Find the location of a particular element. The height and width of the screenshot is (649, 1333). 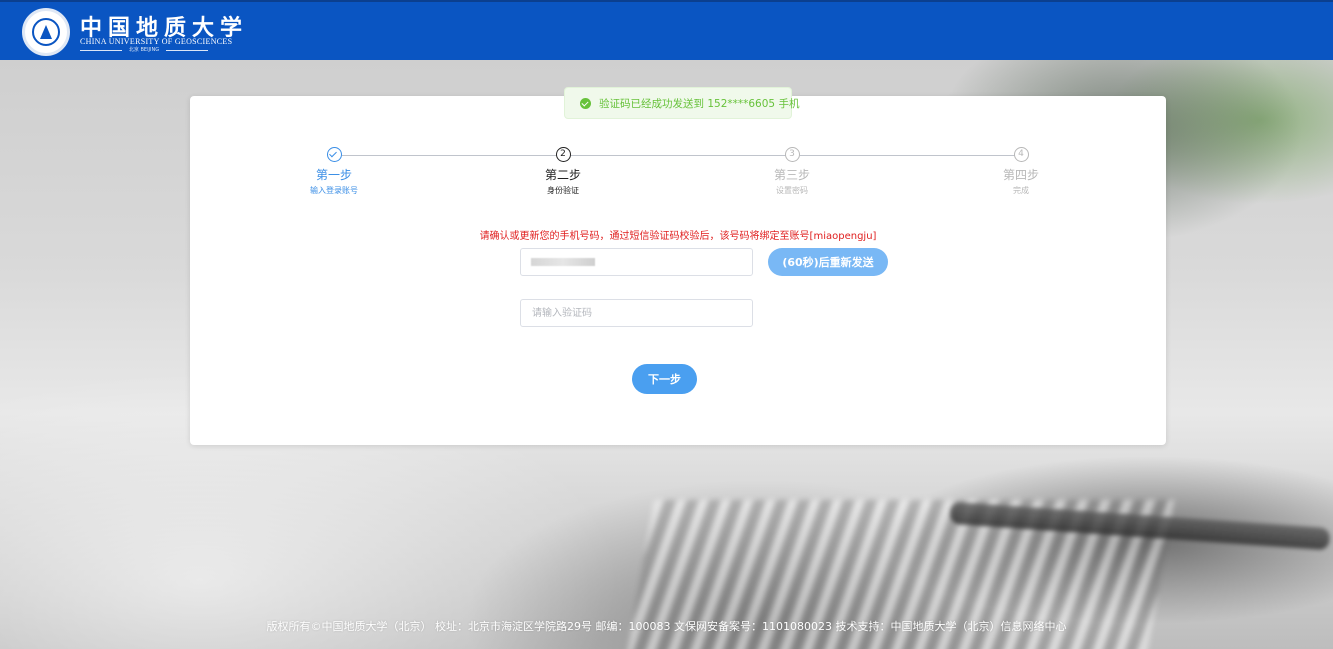

step-3: 3 第三步 设置密码 is located at coordinates (792, 171).